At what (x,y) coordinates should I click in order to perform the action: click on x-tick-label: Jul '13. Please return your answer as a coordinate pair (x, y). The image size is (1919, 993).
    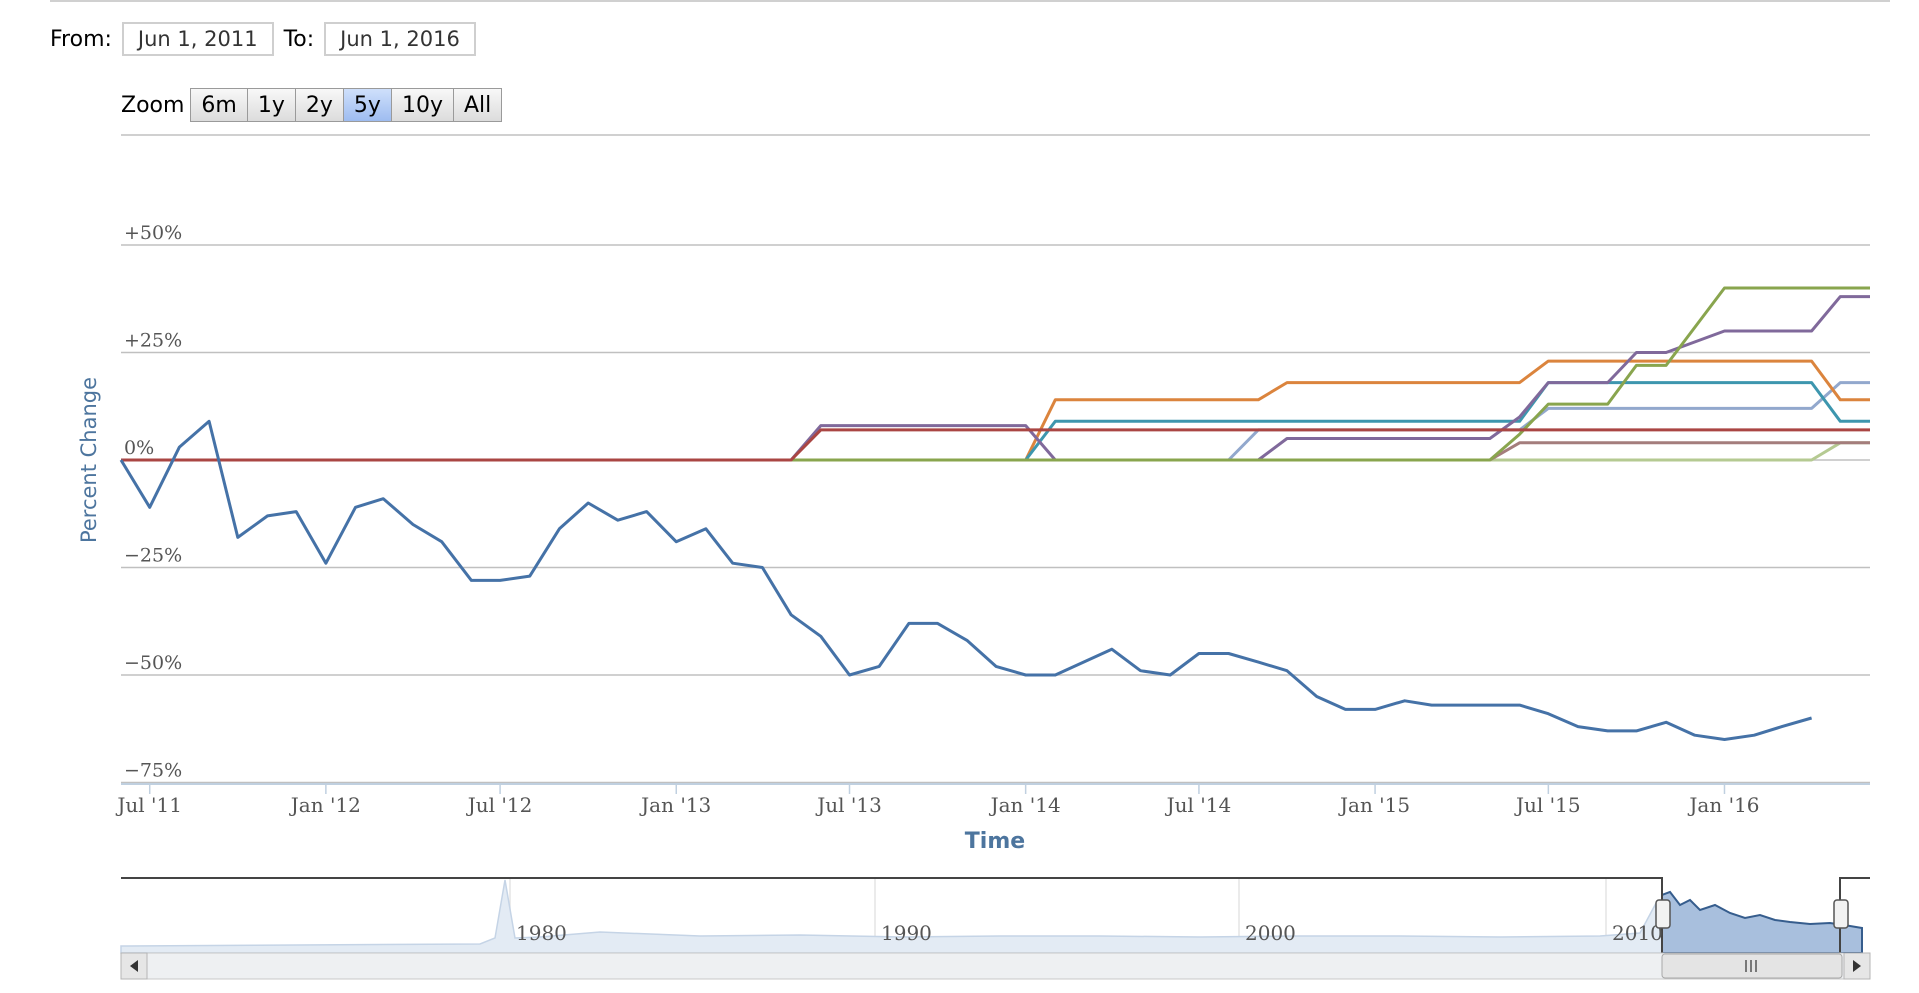
    Looking at the image, I should click on (848, 805).